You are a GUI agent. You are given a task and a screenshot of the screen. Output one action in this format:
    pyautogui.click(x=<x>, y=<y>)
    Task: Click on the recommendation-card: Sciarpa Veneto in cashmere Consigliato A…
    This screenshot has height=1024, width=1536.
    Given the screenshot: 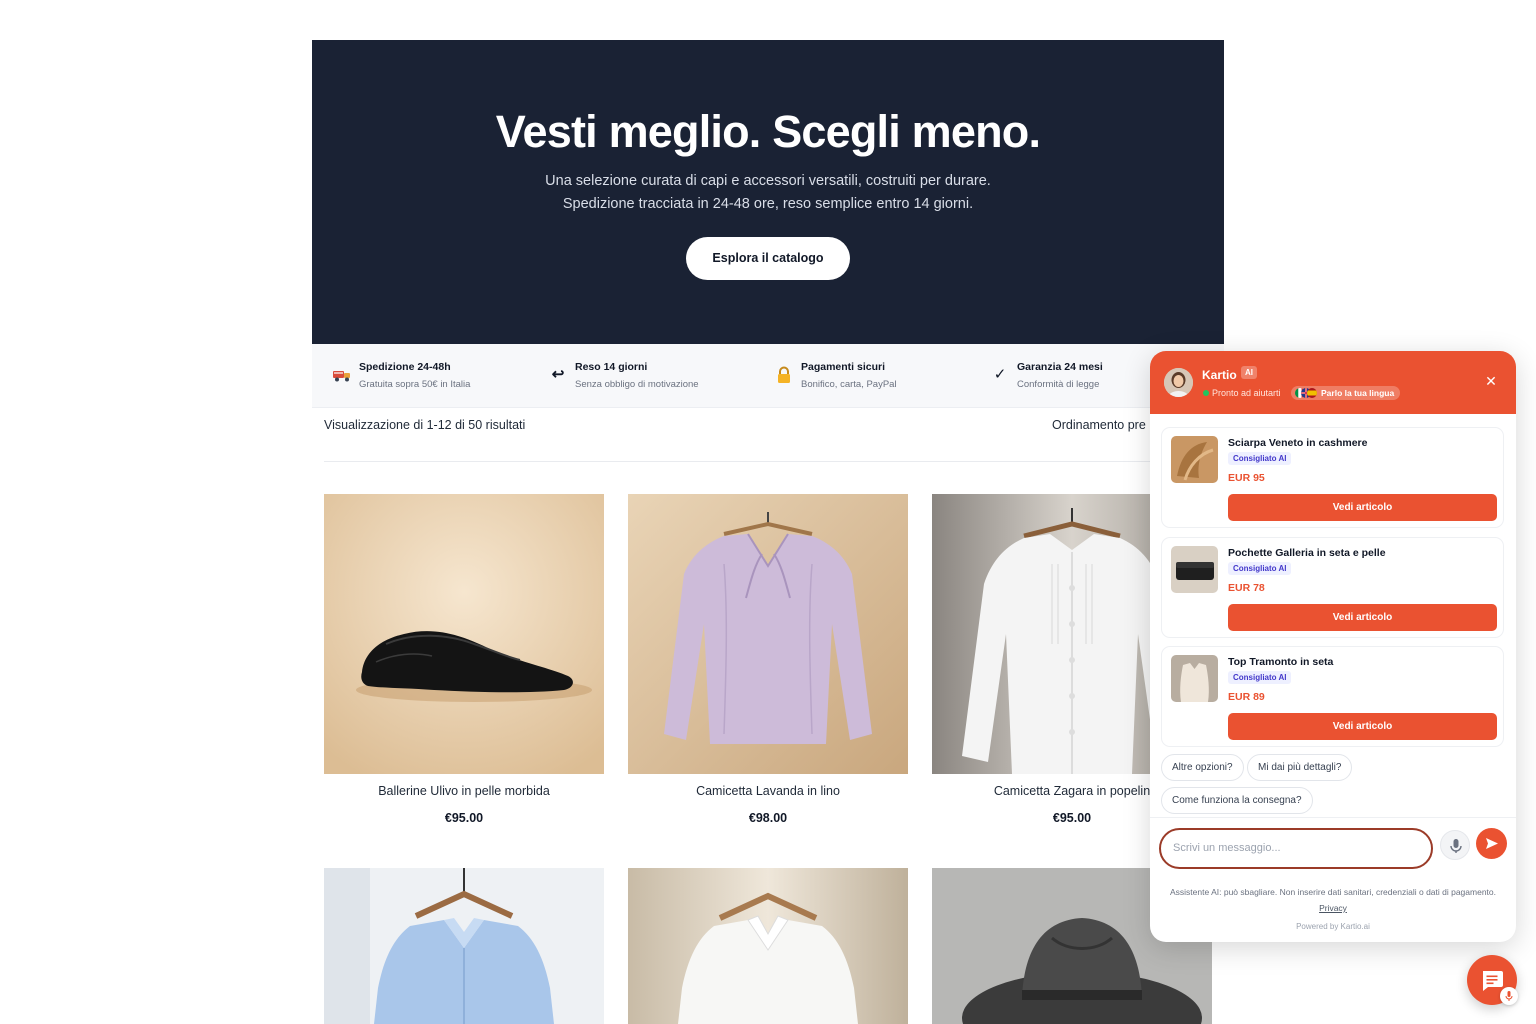 What is the action you would take?
    pyautogui.click(x=1332, y=477)
    